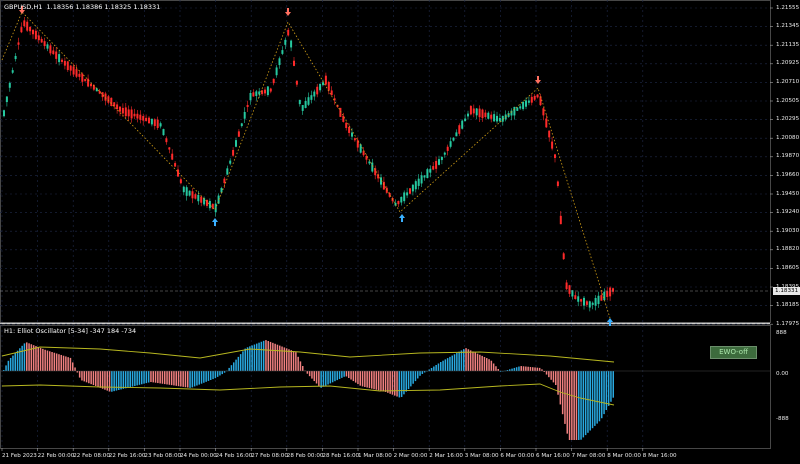 This screenshot has width=800, height=464. I want to click on price-axis-label: 1.20505, so click(788, 100).